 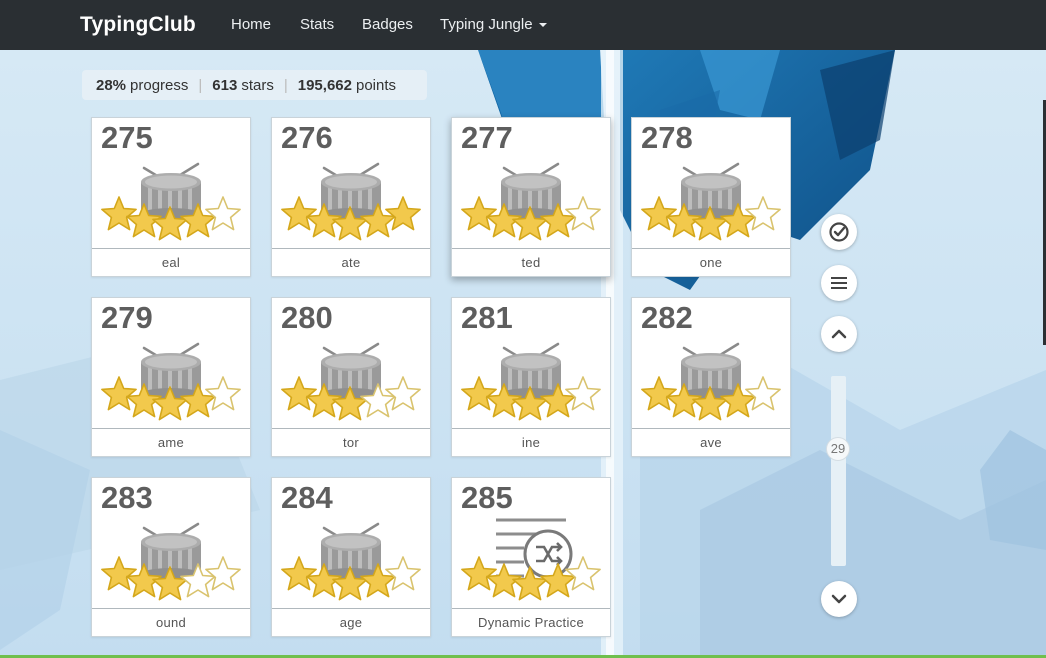 I want to click on chevron-up-icon, so click(x=839, y=334).